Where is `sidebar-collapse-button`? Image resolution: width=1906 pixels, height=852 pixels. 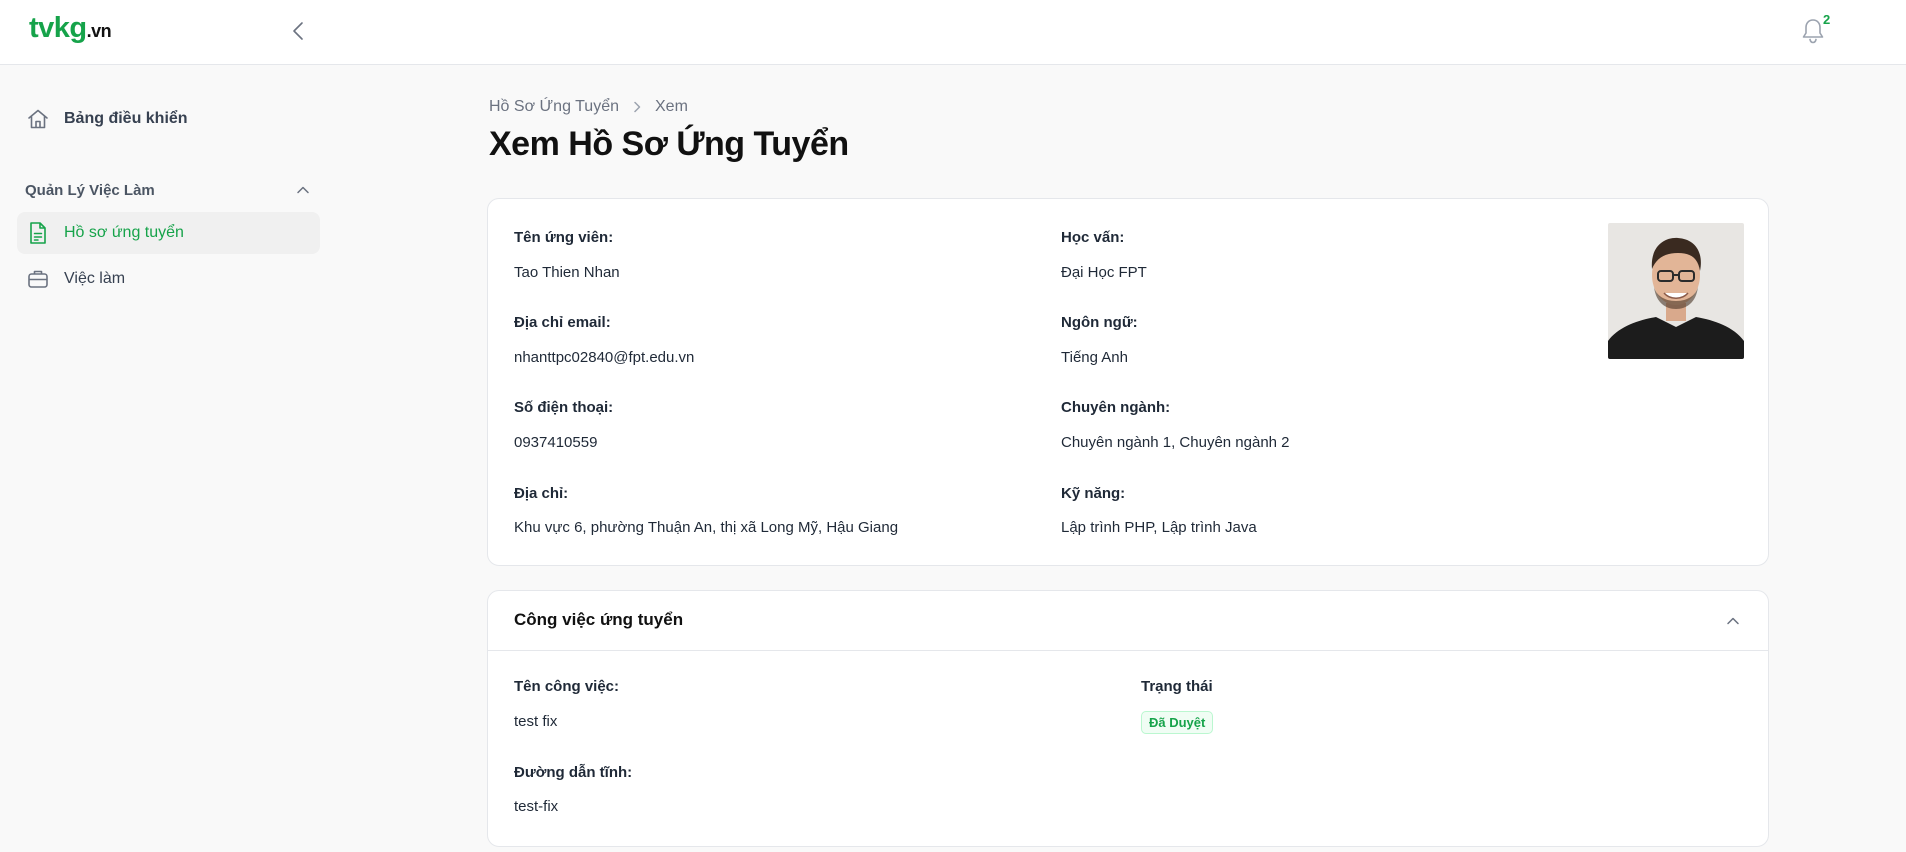
sidebar-collapse-button is located at coordinates (299, 31).